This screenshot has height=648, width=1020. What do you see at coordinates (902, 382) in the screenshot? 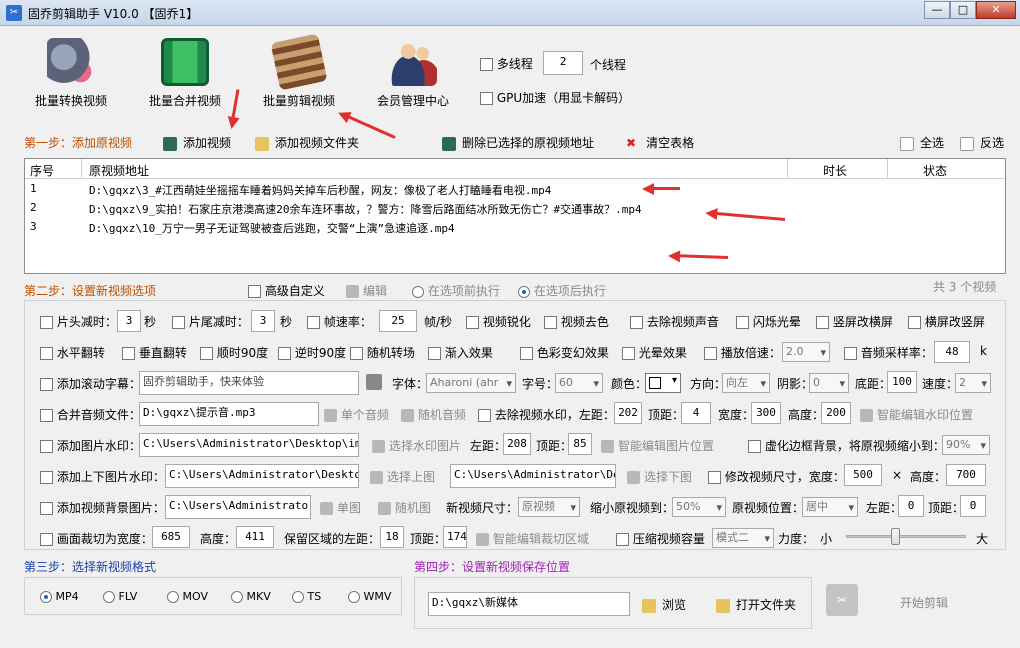
I see `bottom-input: 100` at bounding box center [902, 382].